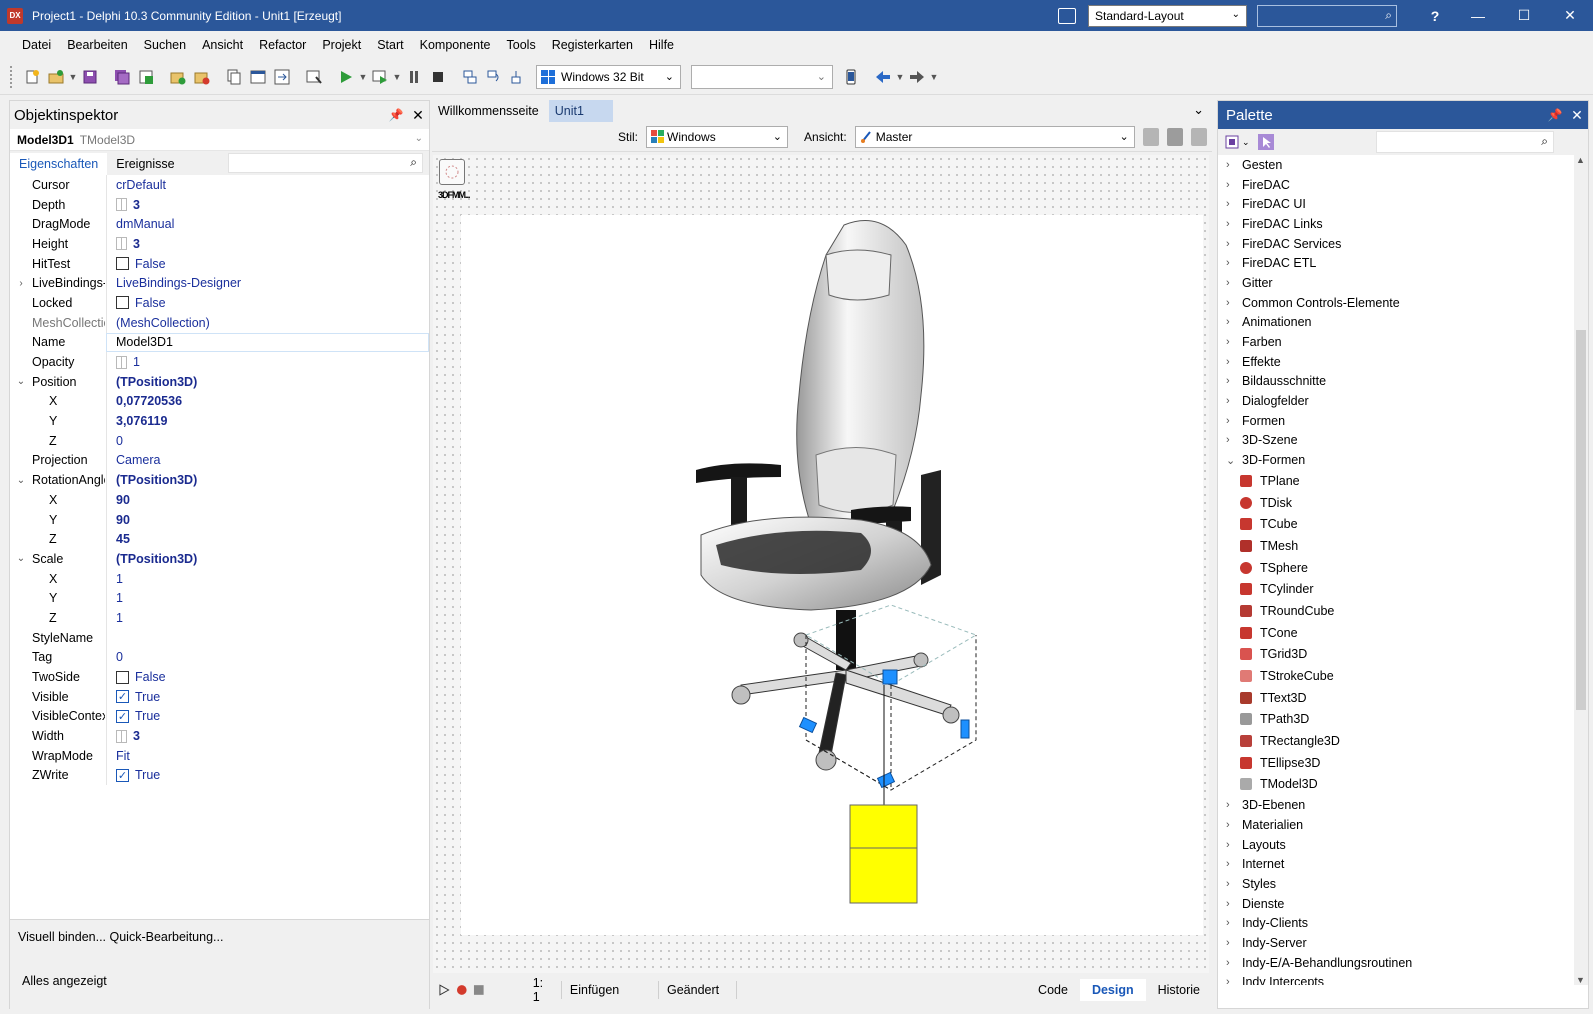 The height and width of the screenshot is (1014, 1593). Describe the element at coordinates (1150, 136) in the screenshot. I see `view-add-icon` at that location.